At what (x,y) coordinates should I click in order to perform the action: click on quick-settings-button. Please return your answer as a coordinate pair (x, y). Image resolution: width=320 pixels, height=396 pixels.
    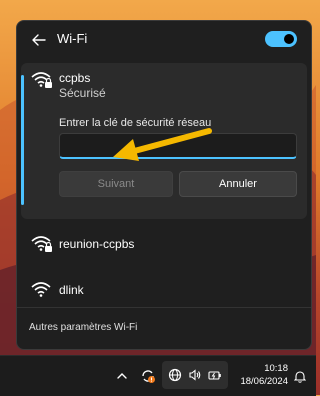
    Looking at the image, I should click on (195, 375).